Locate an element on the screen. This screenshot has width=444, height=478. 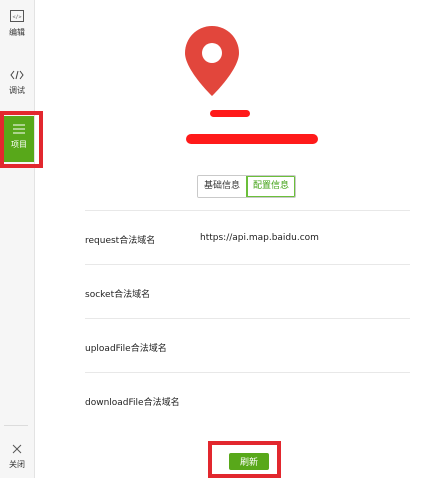
config-row-value: https://api.map.baidu.com is located at coordinates (259, 238).